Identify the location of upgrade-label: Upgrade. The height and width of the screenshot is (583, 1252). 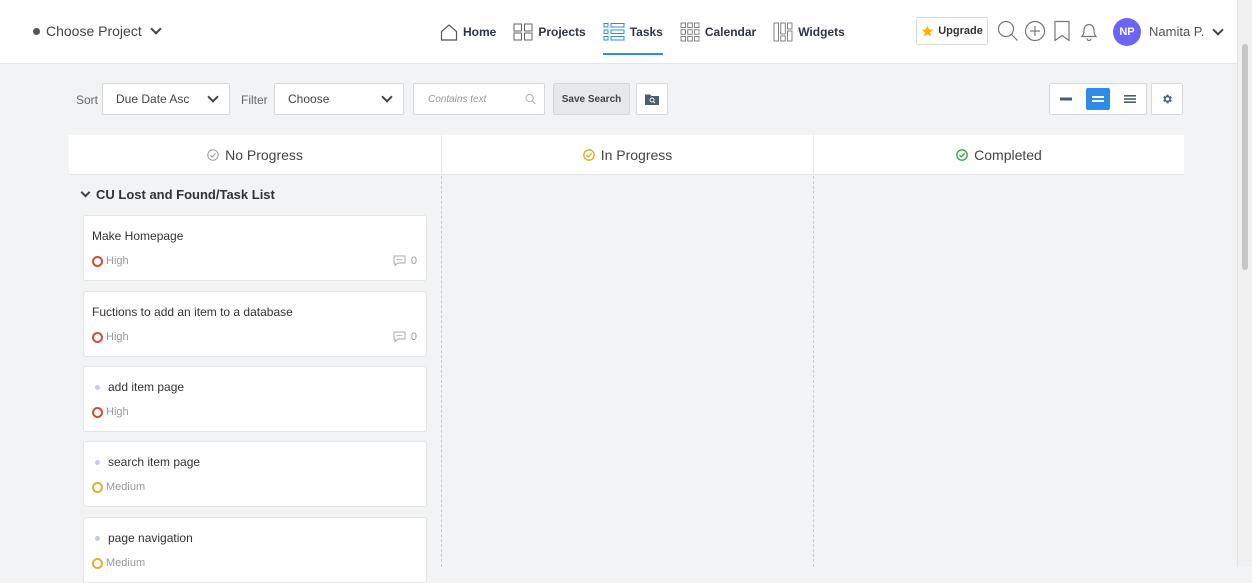
(960, 31).